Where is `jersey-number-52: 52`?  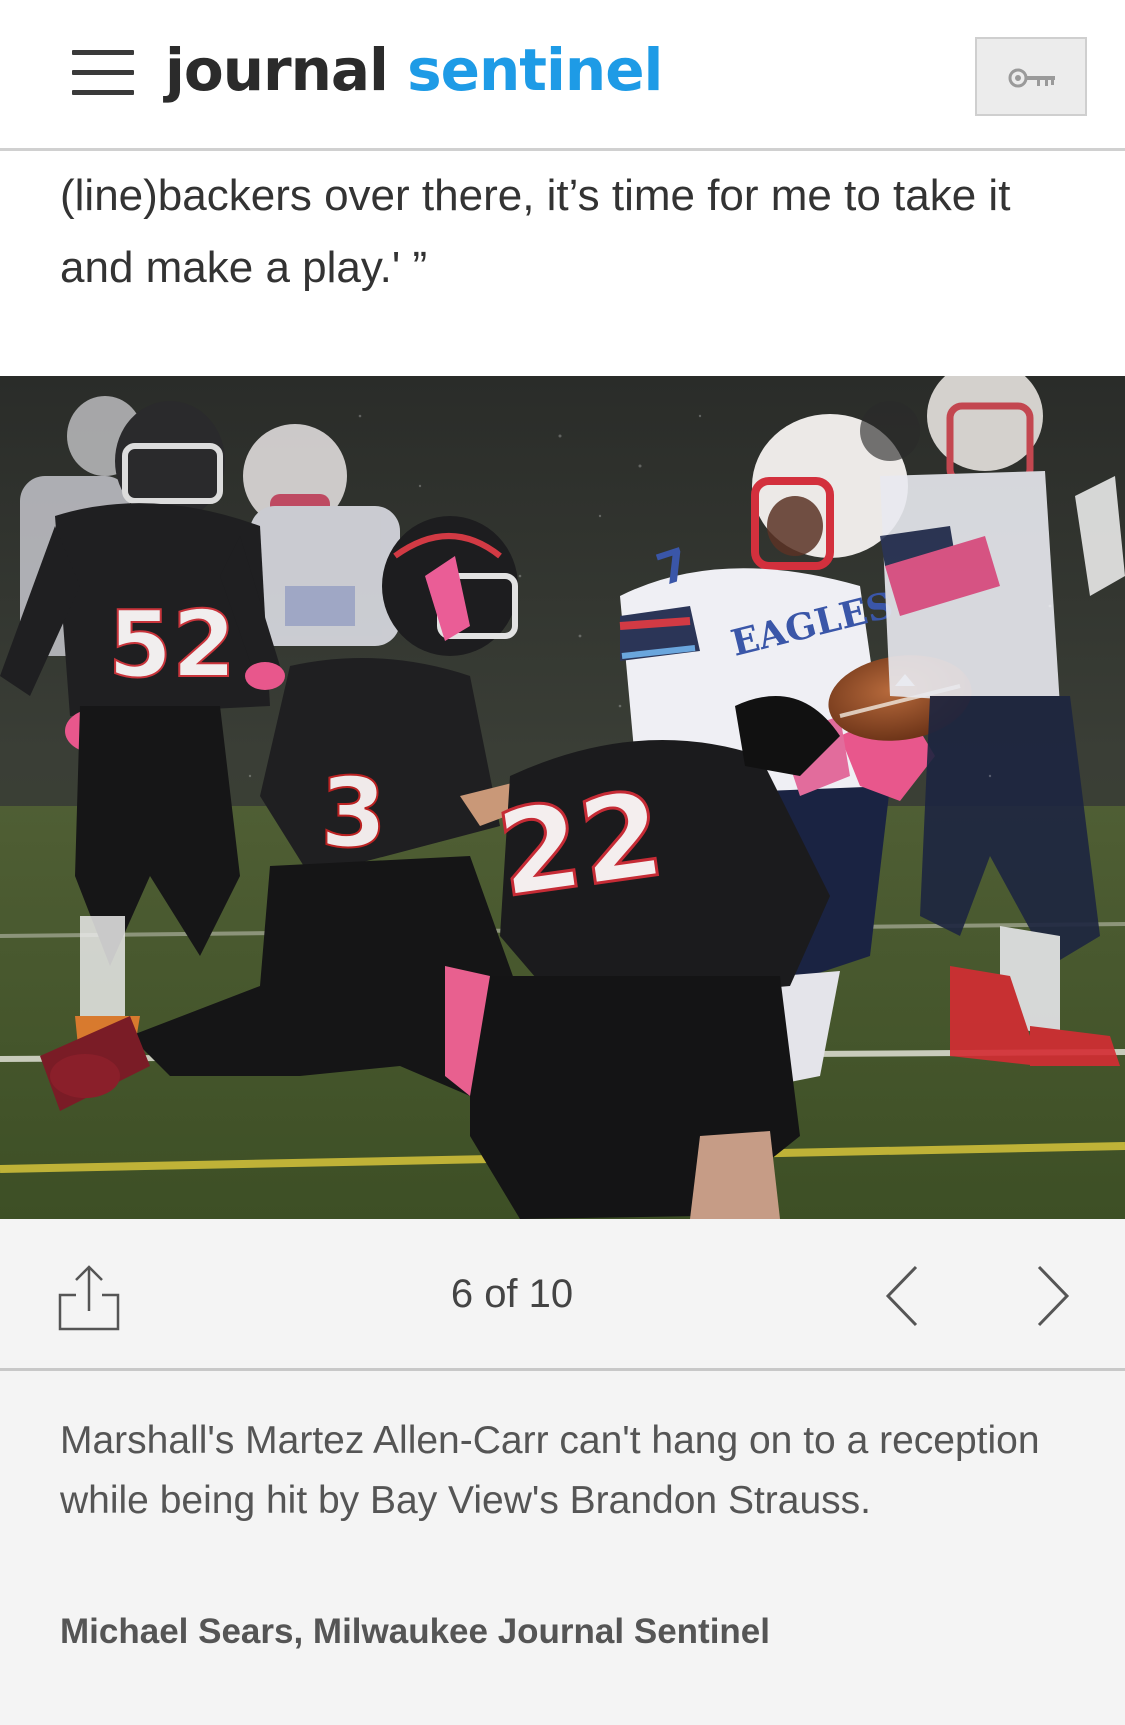 jersey-number-52: 52 is located at coordinates (172, 644).